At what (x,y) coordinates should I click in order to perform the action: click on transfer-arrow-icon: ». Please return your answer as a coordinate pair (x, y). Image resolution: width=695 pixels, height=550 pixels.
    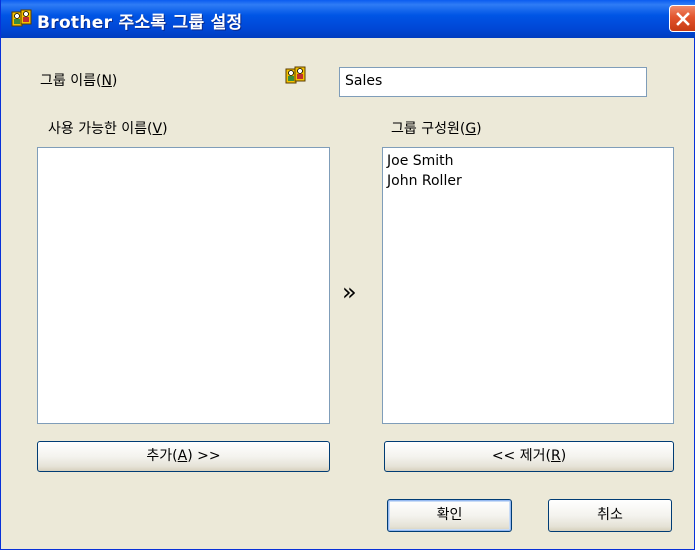
    Looking at the image, I should click on (349, 292).